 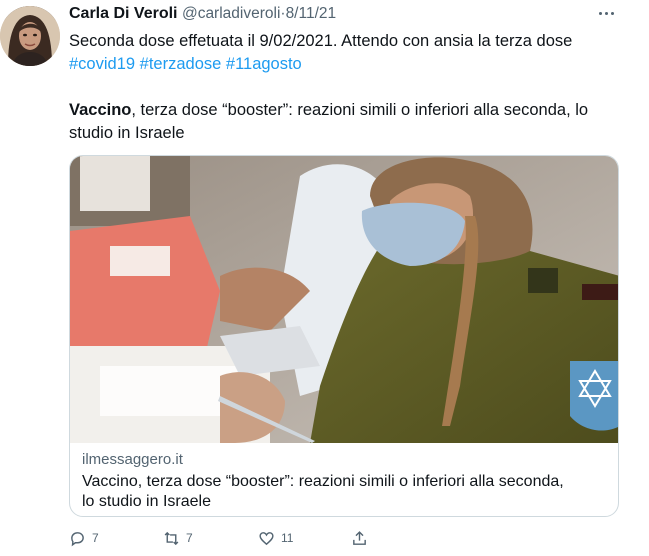 What do you see at coordinates (77, 538) in the screenshot?
I see `reply-icon` at bounding box center [77, 538].